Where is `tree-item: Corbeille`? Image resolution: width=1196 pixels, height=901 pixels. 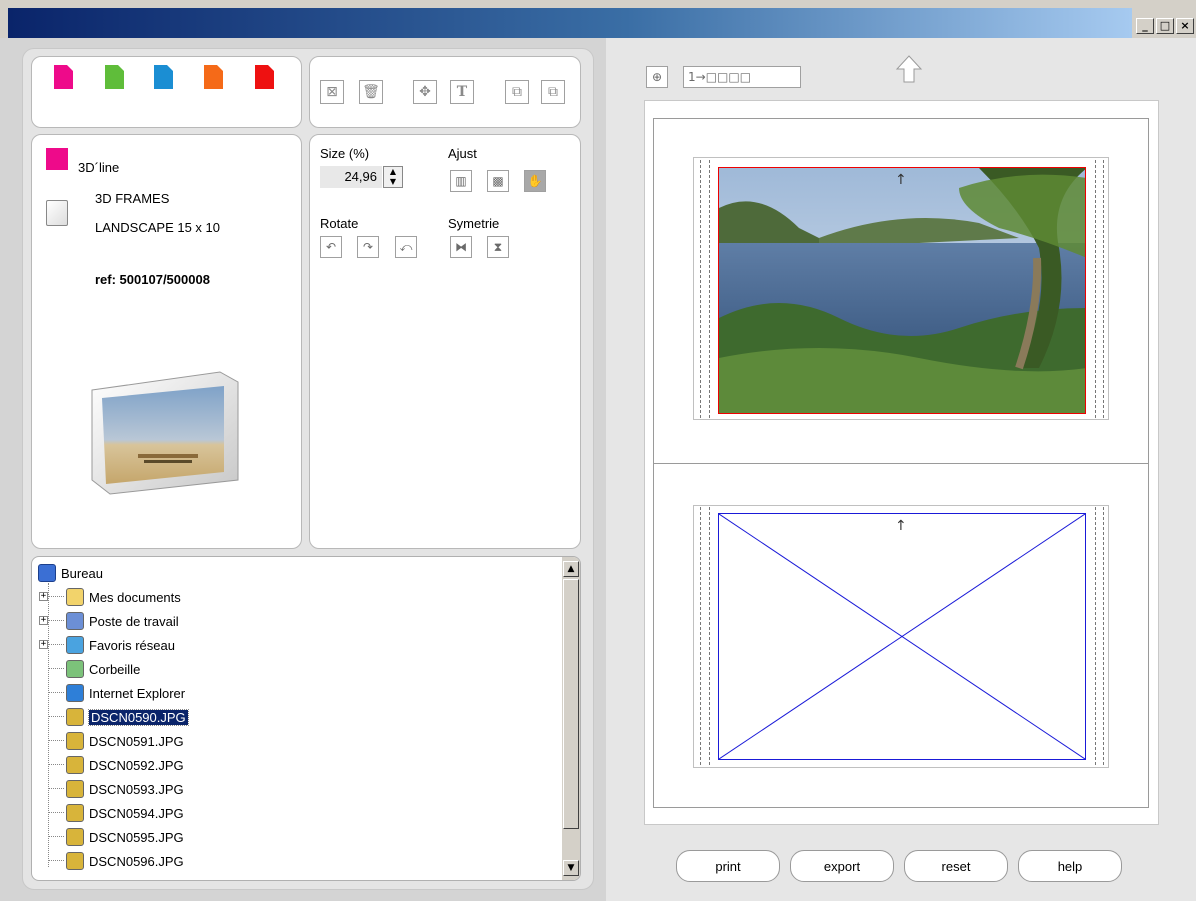 tree-item: Corbeille is located at coordinates (94, 669).